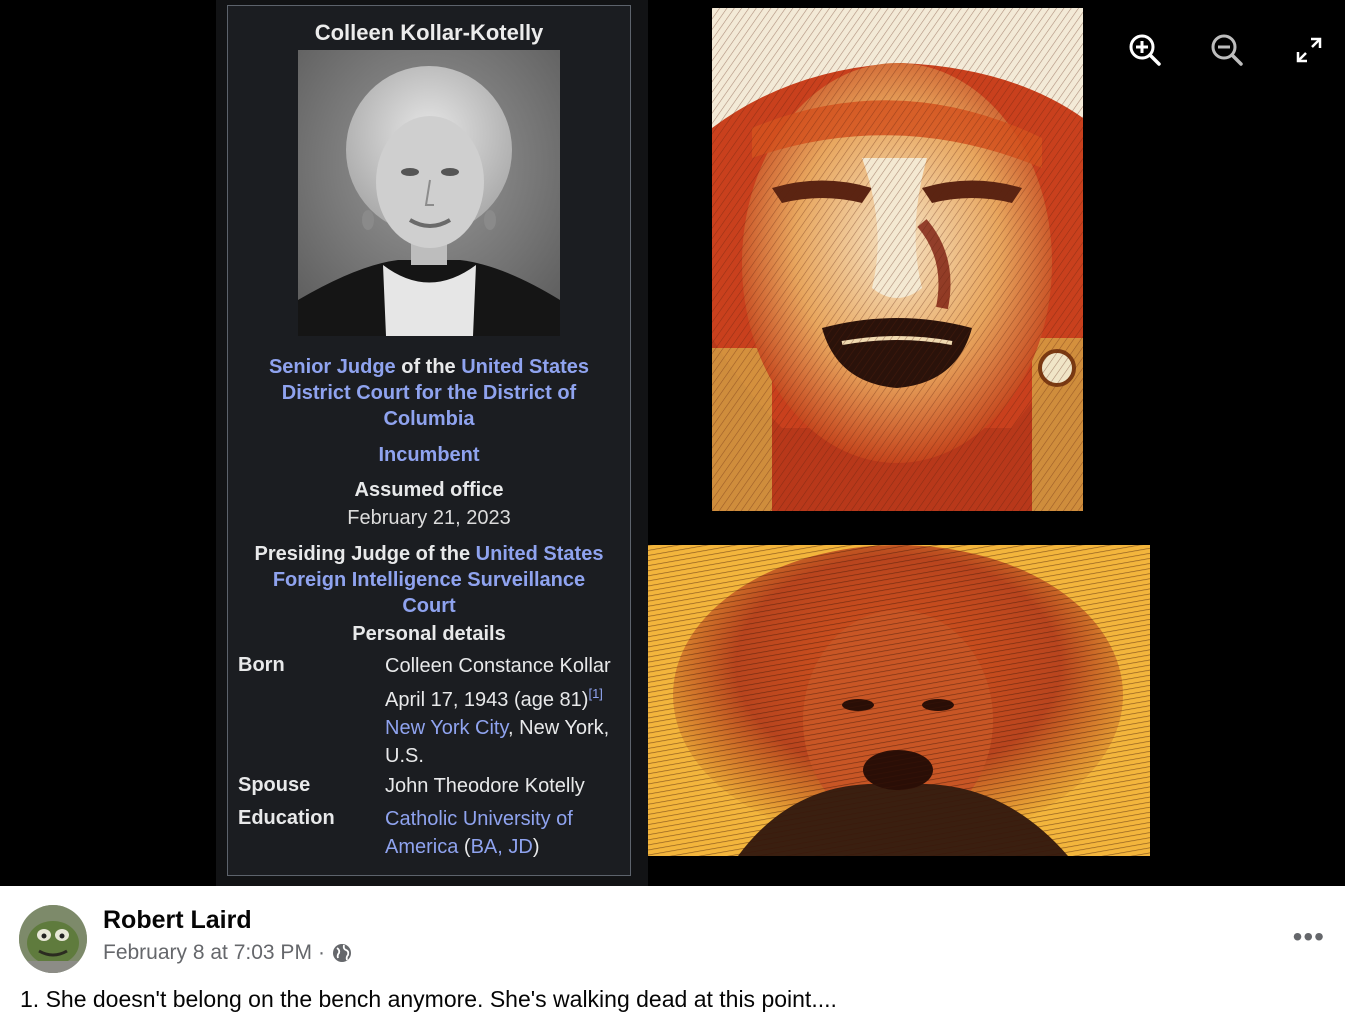 This screenshot has width=1345, height=1029. What do you see at coordinates (502, 847) in the screenshot?
I see `degrees-link: BA, JD` at bounding box center [502, 847].